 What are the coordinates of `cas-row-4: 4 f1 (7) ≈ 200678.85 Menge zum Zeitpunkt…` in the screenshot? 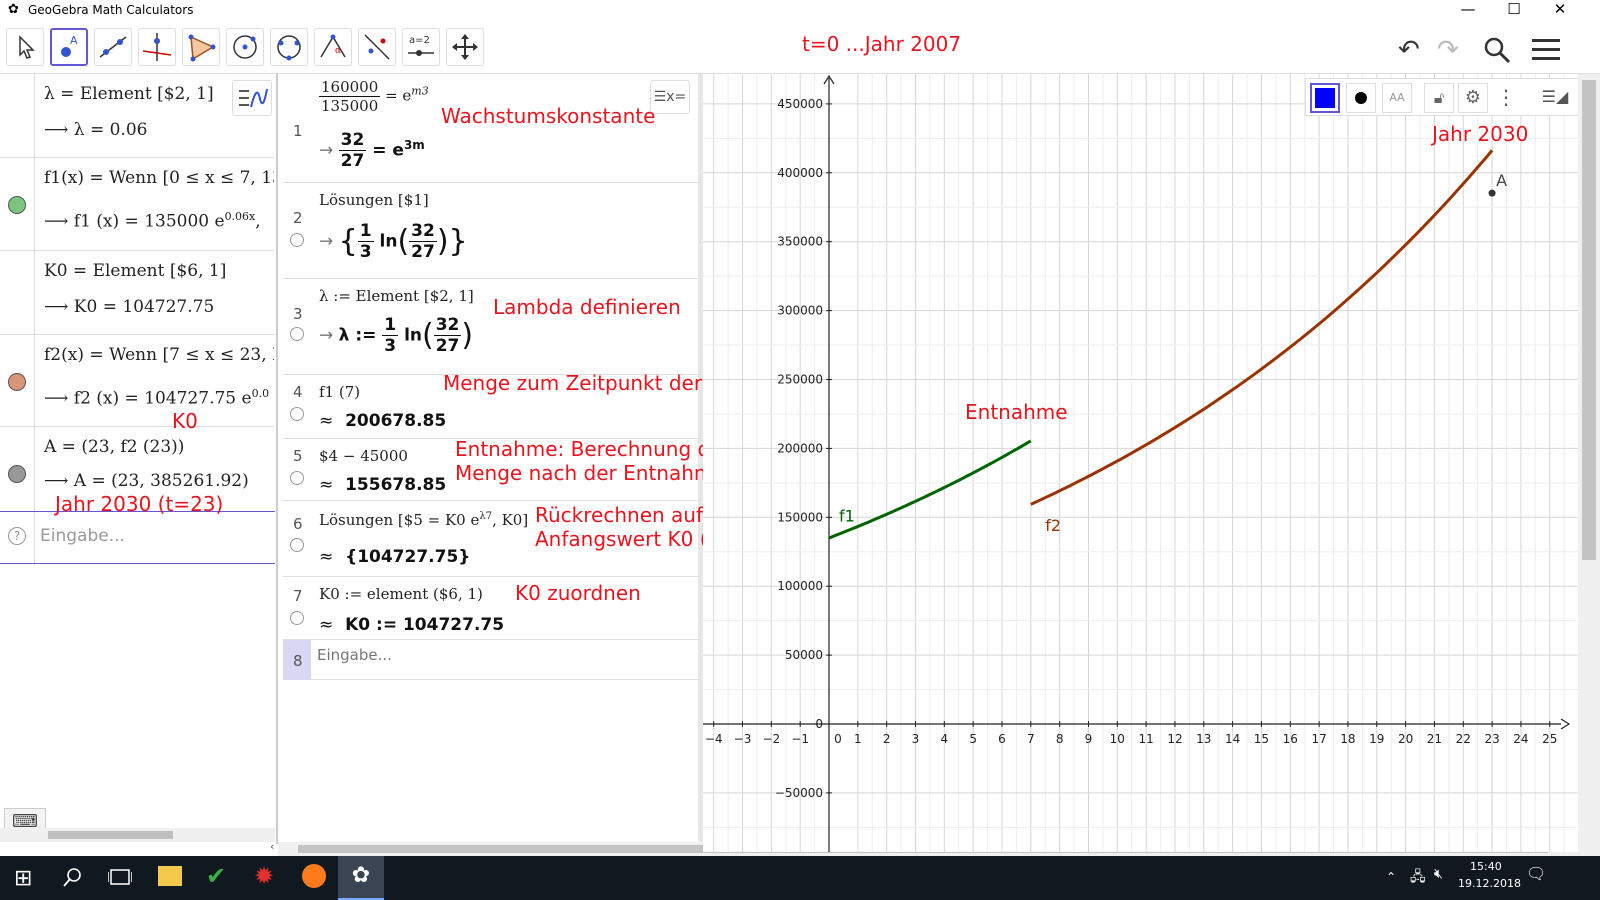 It's located at (547, 405).